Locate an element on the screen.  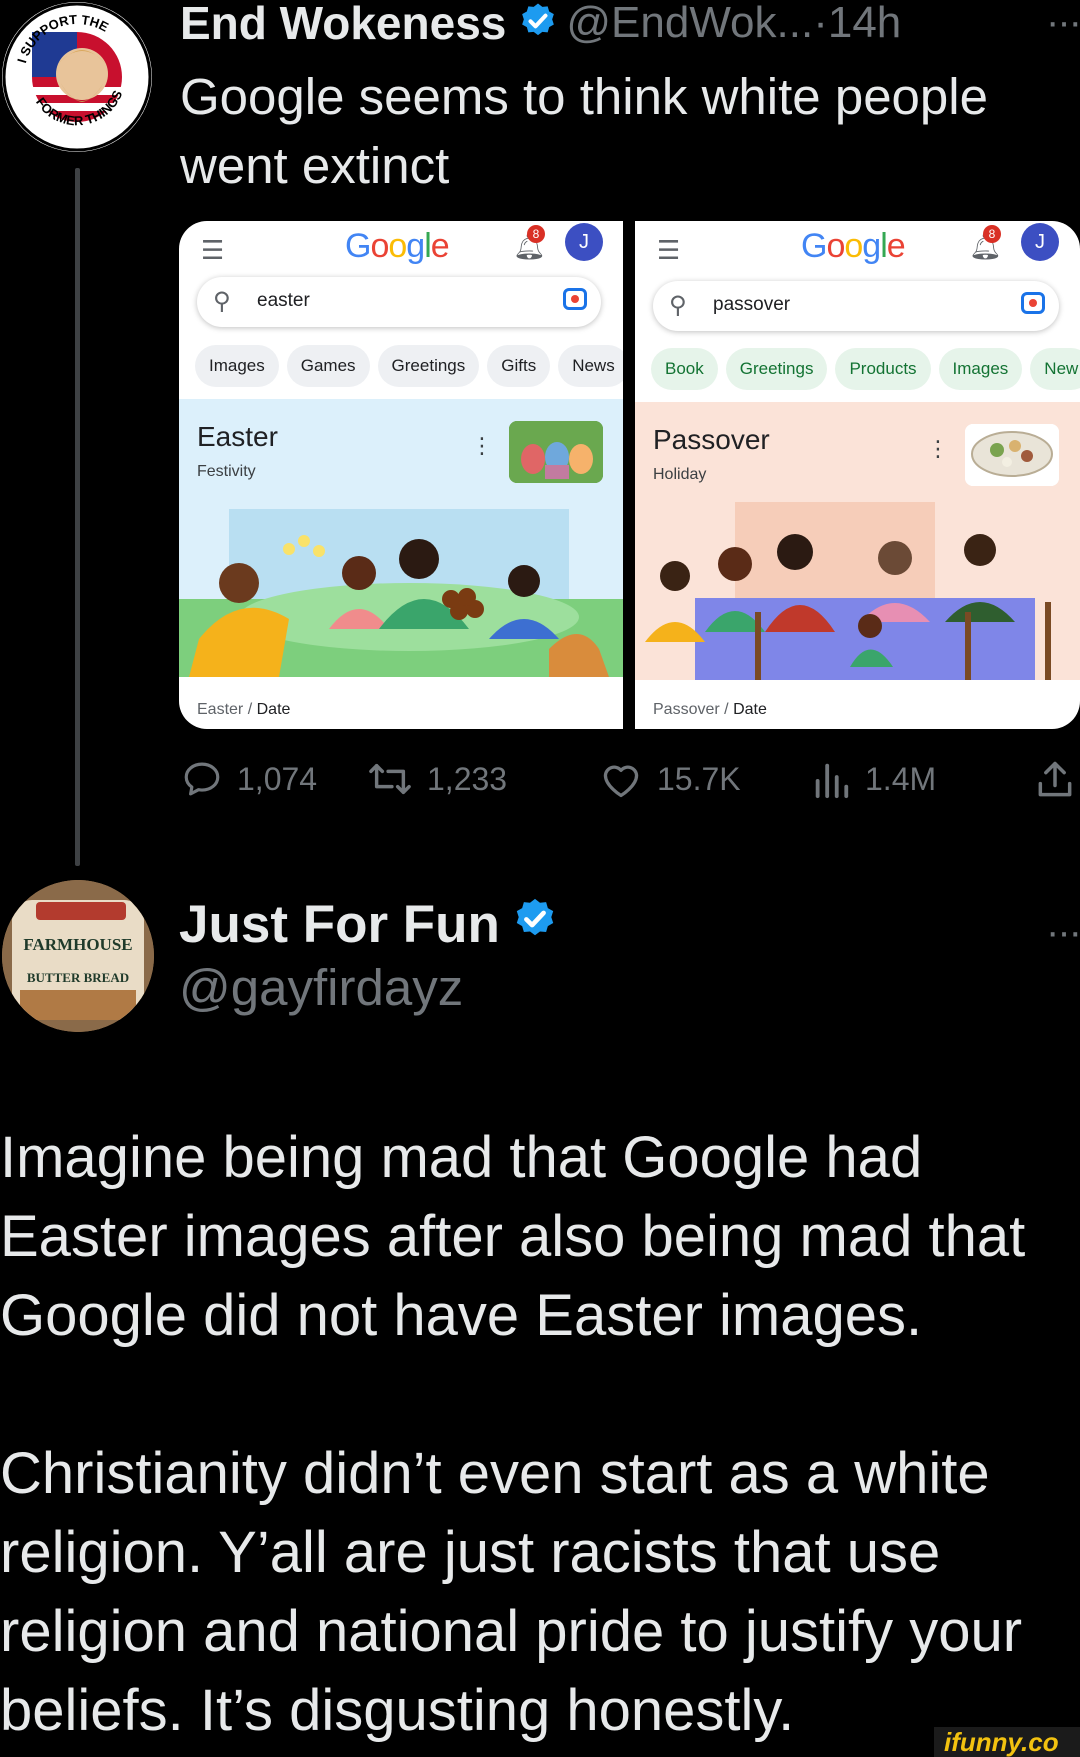
passover-illustration is located at coordinates (857, 591).